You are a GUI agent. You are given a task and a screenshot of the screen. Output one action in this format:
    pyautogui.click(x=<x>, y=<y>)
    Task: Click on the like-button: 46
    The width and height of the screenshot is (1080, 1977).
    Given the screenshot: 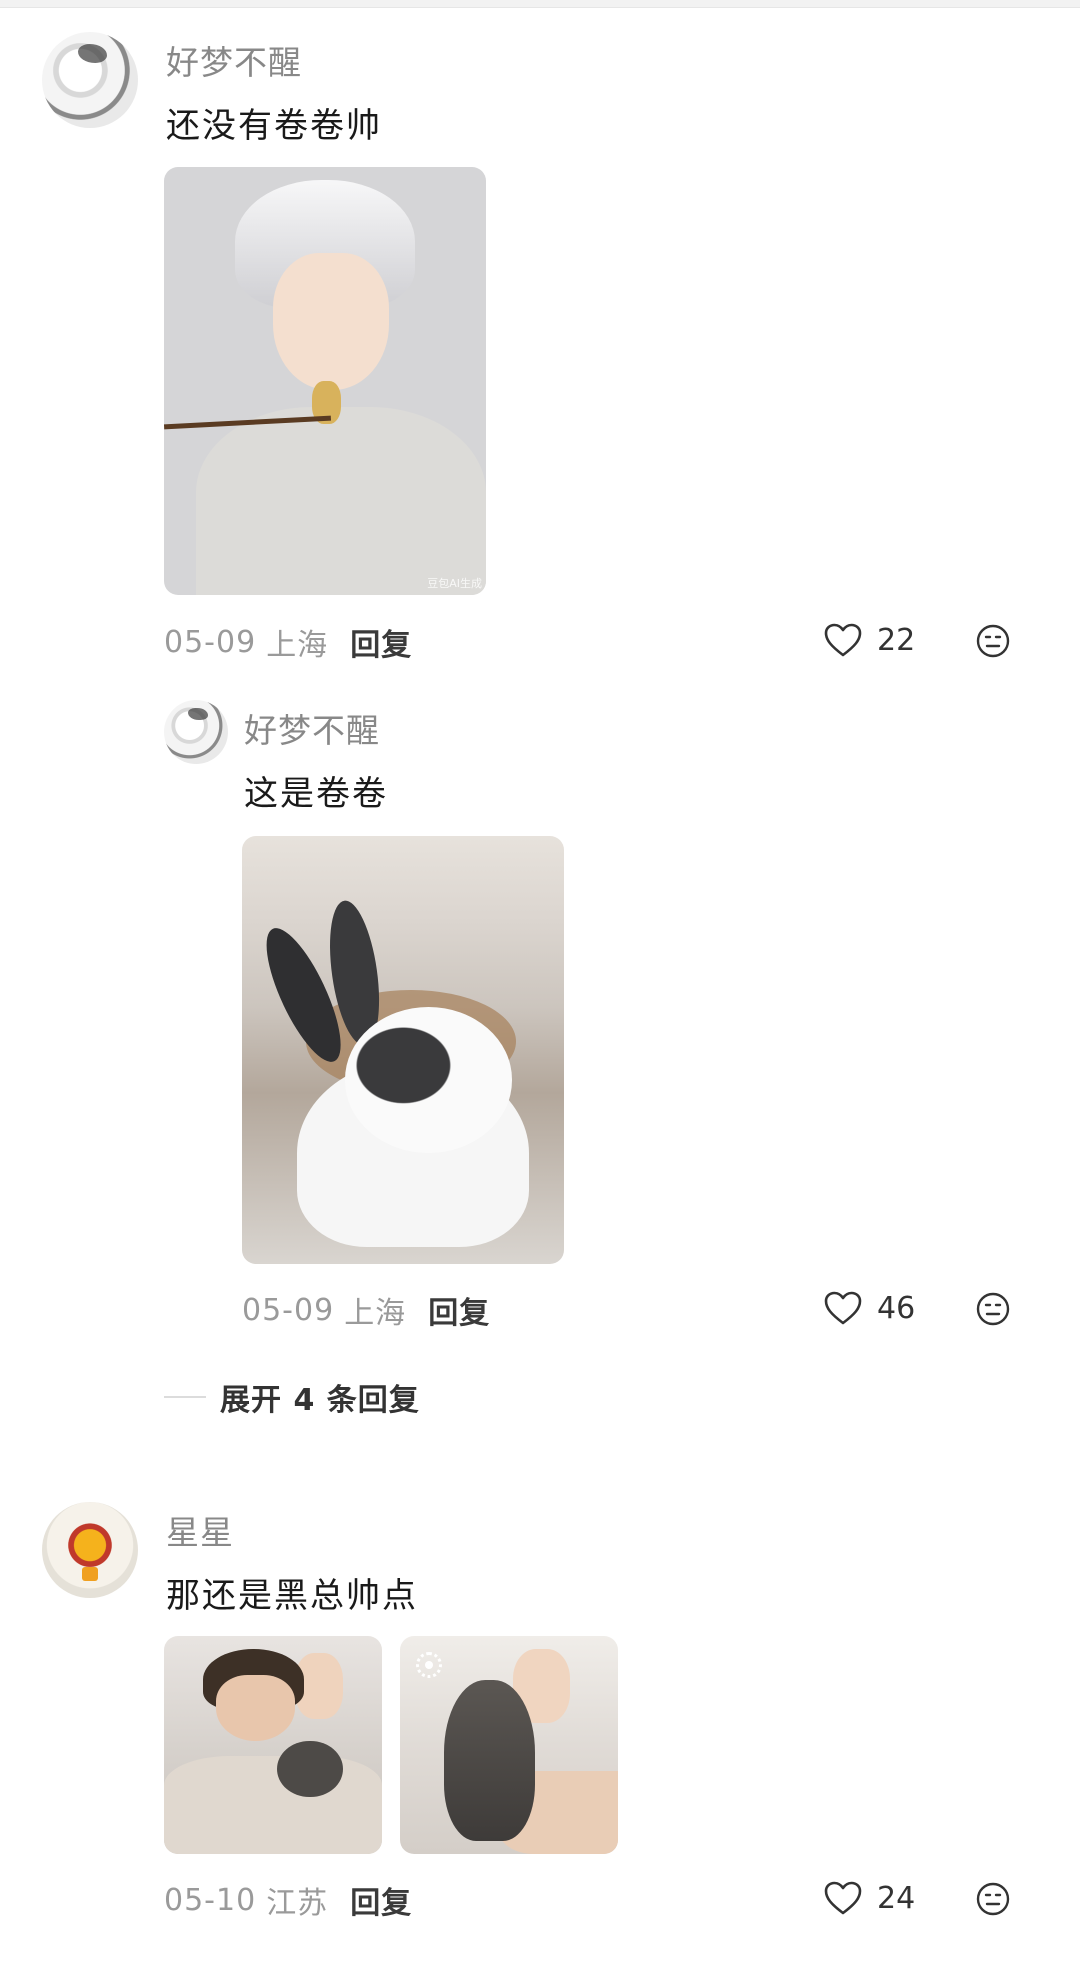 What is the action you would take?
    pyautogui.click(x=869, y=1308)
    